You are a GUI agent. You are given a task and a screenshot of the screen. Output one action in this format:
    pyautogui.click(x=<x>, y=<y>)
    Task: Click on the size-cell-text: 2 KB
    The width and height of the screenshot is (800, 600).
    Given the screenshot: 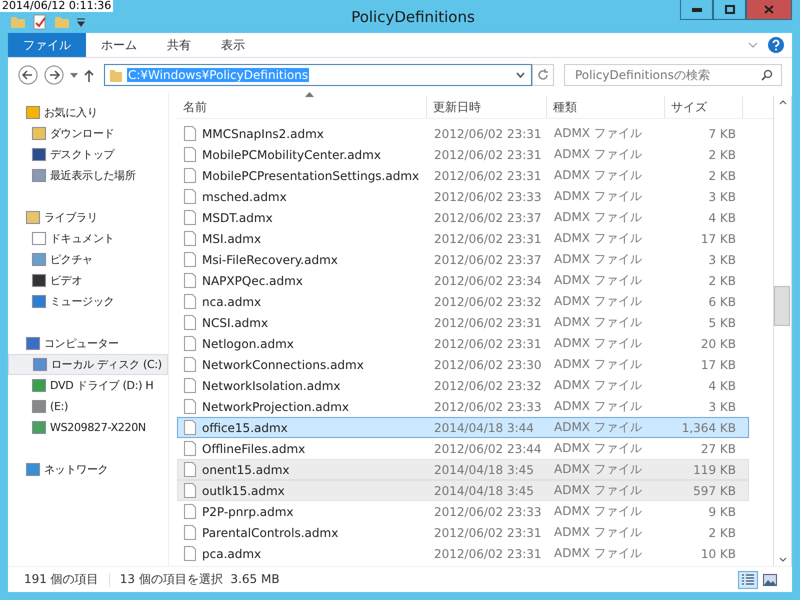 What is the action you would take?
    pyautogui.click(x=722, y=155)
    